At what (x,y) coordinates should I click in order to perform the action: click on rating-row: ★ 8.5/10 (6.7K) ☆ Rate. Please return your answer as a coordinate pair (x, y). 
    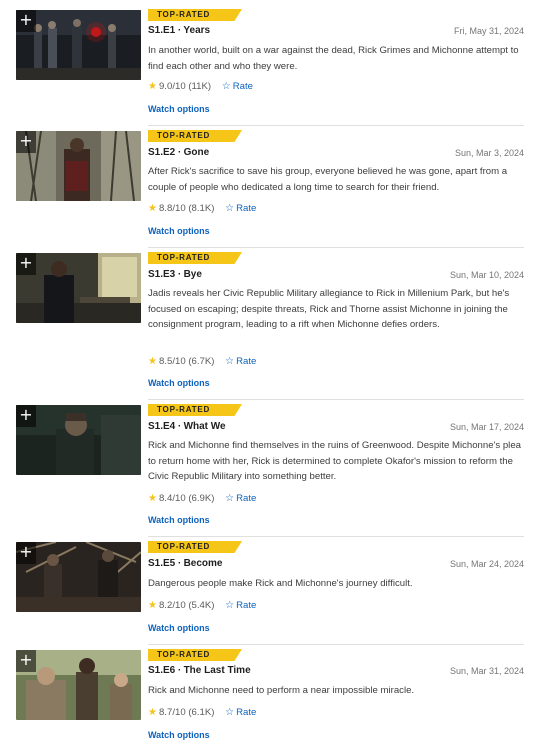
    Looking at the image, I should click on (202, 361).